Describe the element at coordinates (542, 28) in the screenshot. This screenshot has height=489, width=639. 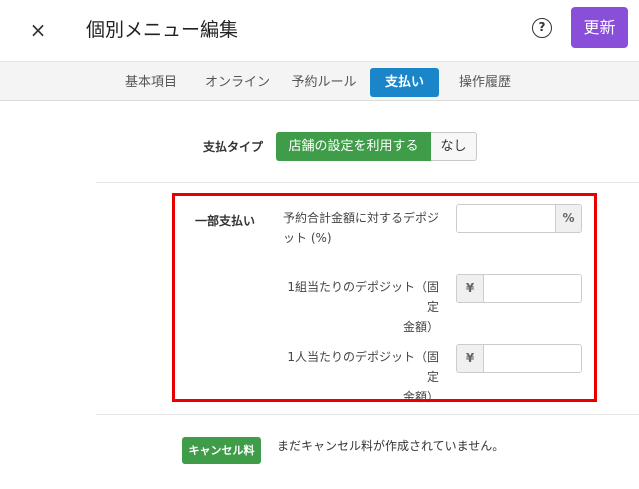
I see `help-icon: ?` at that location.